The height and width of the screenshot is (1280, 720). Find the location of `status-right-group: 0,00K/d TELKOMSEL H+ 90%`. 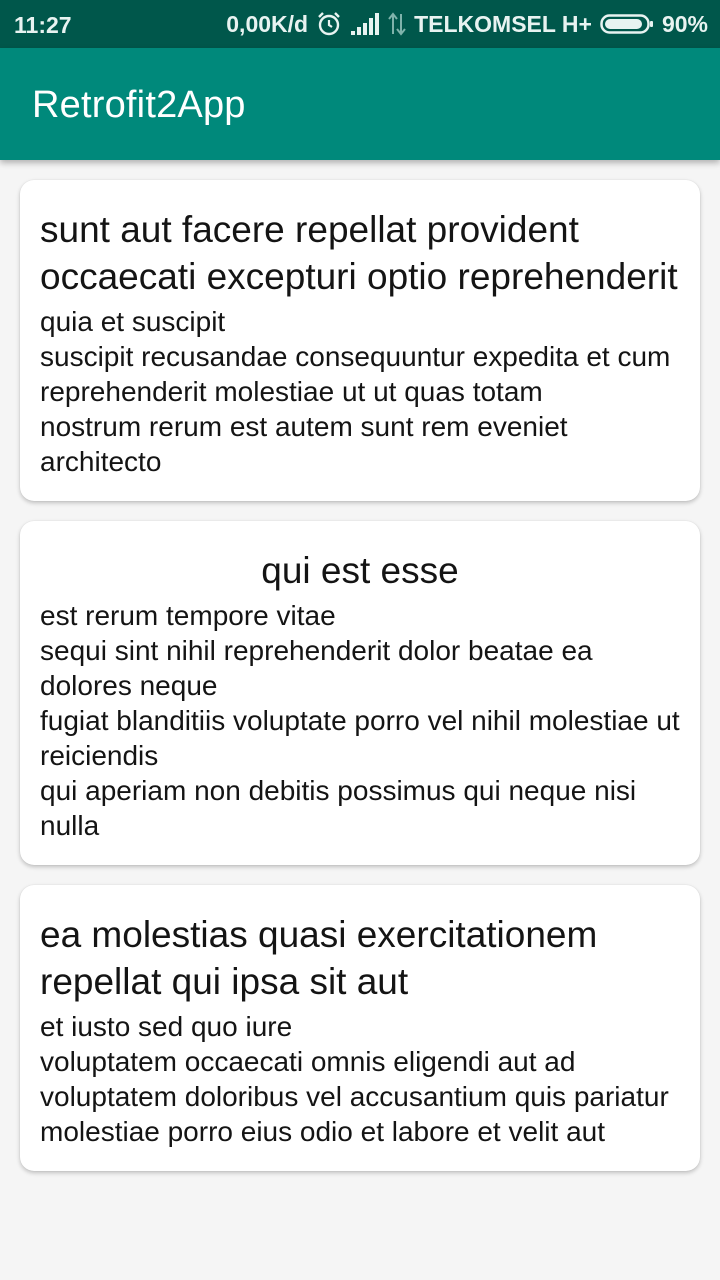

status-right-group: 0,00K/d TELKOMSEL H+ 90% is located at coordinates (467, 24).